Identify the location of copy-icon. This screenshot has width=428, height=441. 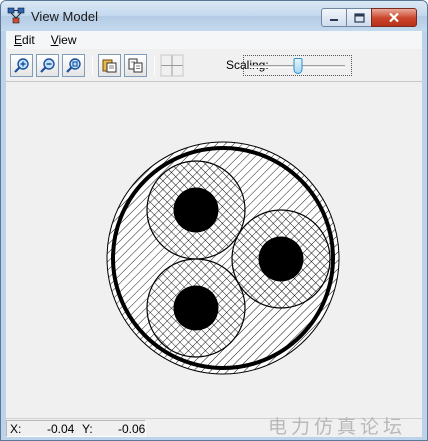
(109, 66).